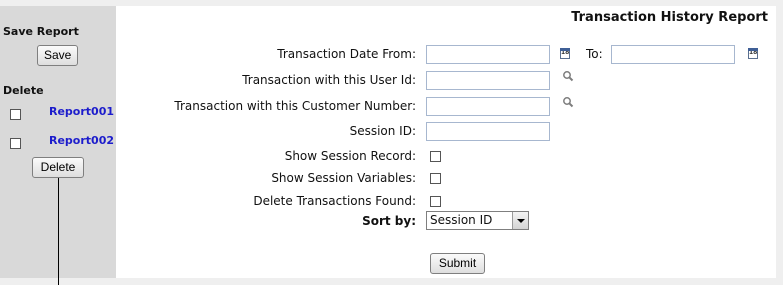 This screenshot has width=783, height=285. Describe the element at coordinates (673, 54) in the screenshot. I see `date-to-input` at that location.